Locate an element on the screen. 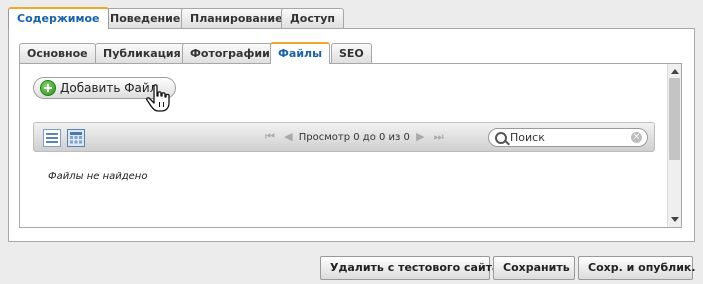  add-file-label: Добавить Файл is located at coordinates (109, 88).